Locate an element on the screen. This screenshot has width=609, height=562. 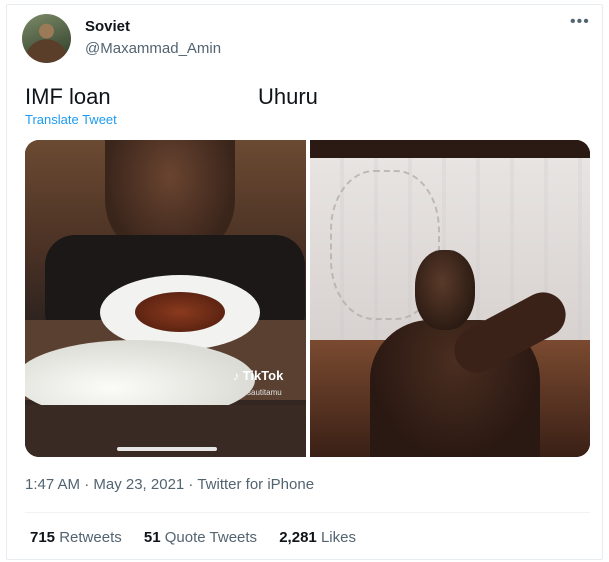
person-head-shape is located at coordinates (445, 290).